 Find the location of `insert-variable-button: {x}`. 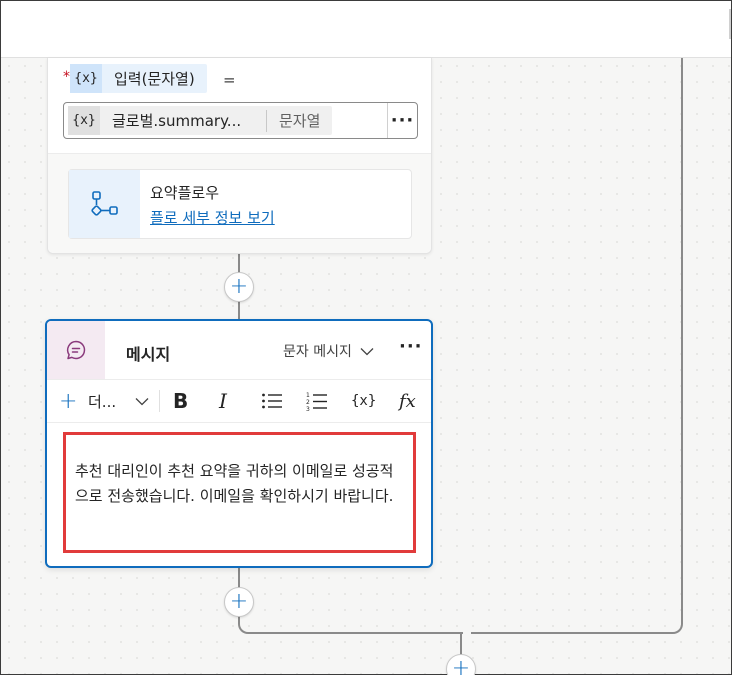

insert-variable-button: {x} is located at coordinates (363, 401).